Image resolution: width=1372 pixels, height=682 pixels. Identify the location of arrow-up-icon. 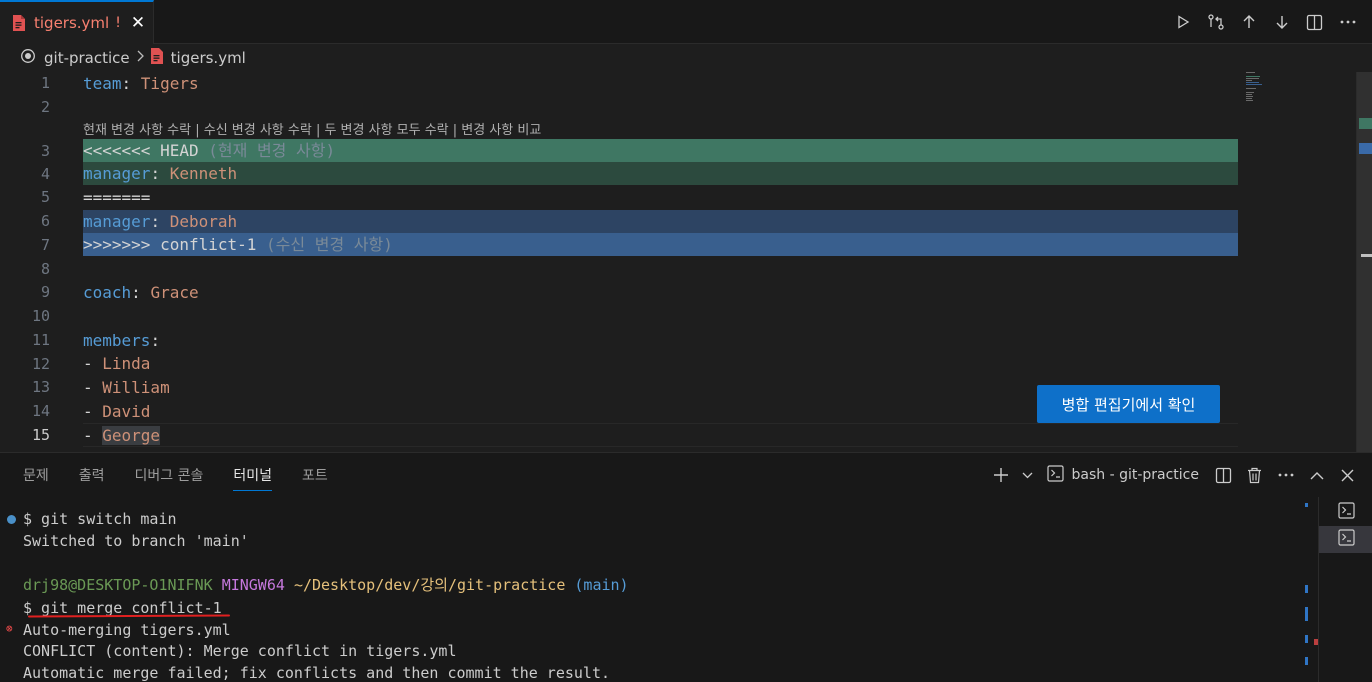
(1248, 22).